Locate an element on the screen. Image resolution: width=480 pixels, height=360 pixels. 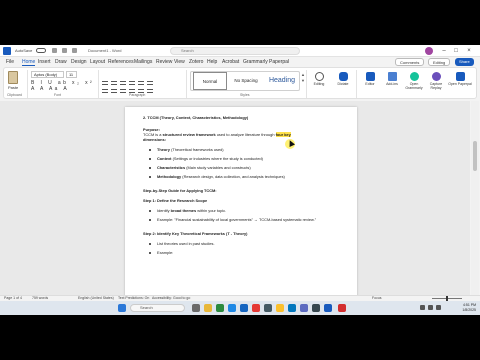
styles-group-label: Styles is located at coordinates (245, 95).